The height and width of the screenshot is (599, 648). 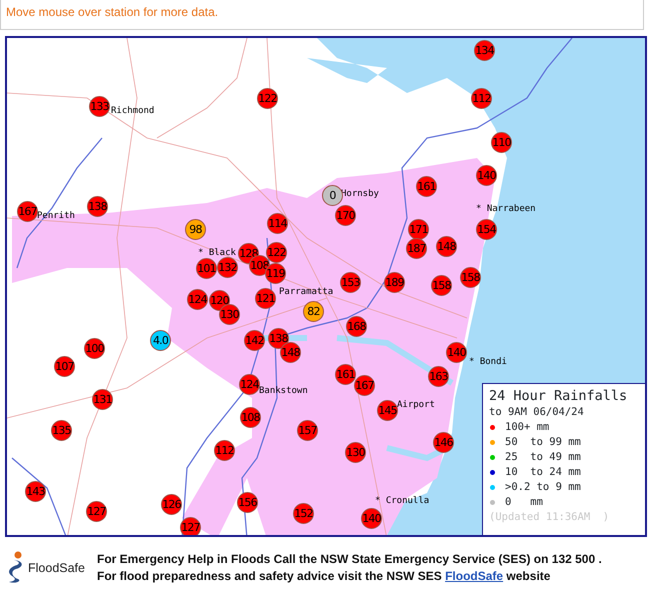 I want to click on instruction-text: Move mouse over station for more data., so click(x=112, y=12).